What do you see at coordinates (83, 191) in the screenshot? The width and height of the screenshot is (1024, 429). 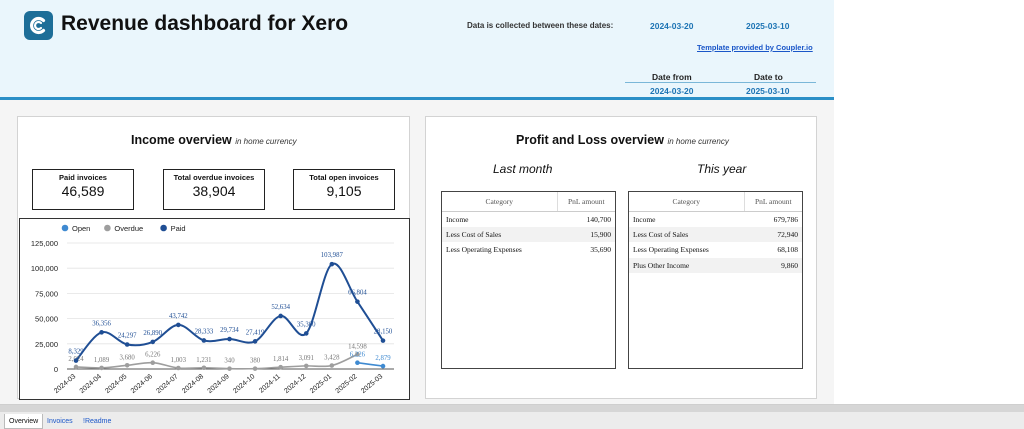 I see `kpi-value: 46,589` at bounding box center [83, 191].